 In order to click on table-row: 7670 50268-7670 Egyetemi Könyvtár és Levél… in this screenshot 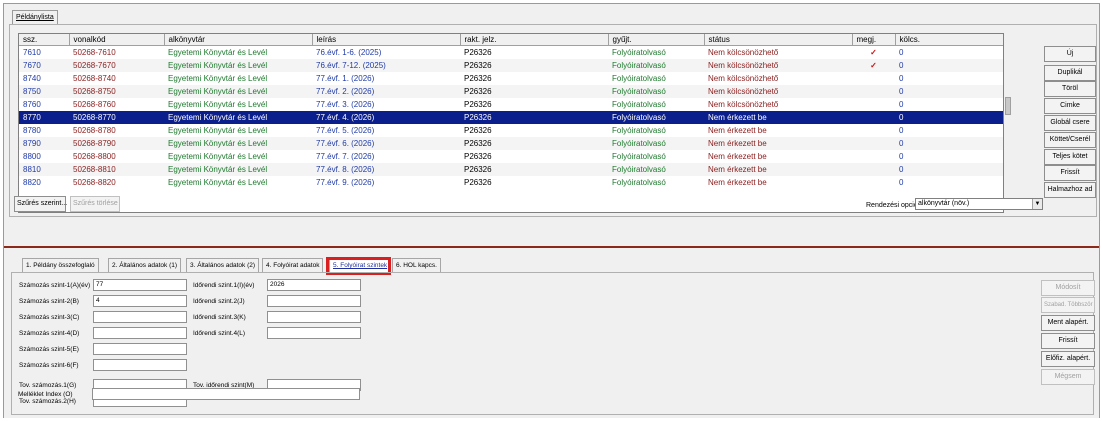, I will do `click(511, 65)`.